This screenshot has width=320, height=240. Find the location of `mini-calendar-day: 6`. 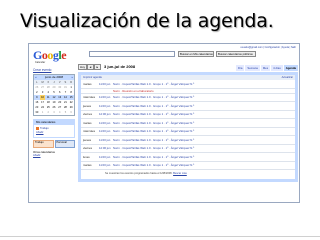

mini-calendar-day: 6 is located at coordinates (71, 112).